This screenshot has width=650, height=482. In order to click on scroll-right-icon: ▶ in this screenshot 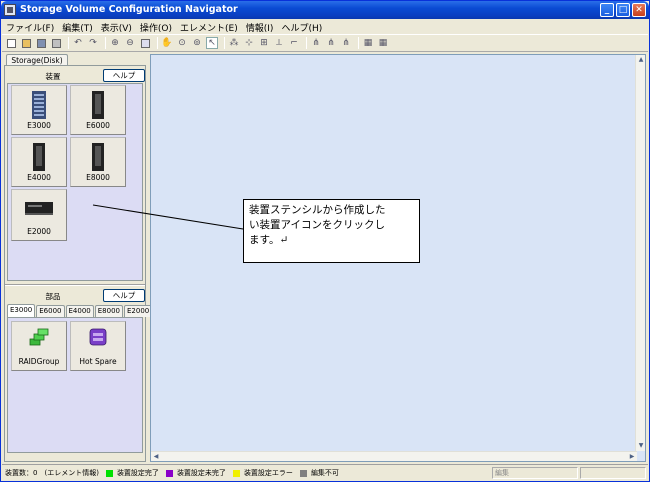, I will do `click(632, 457)`.